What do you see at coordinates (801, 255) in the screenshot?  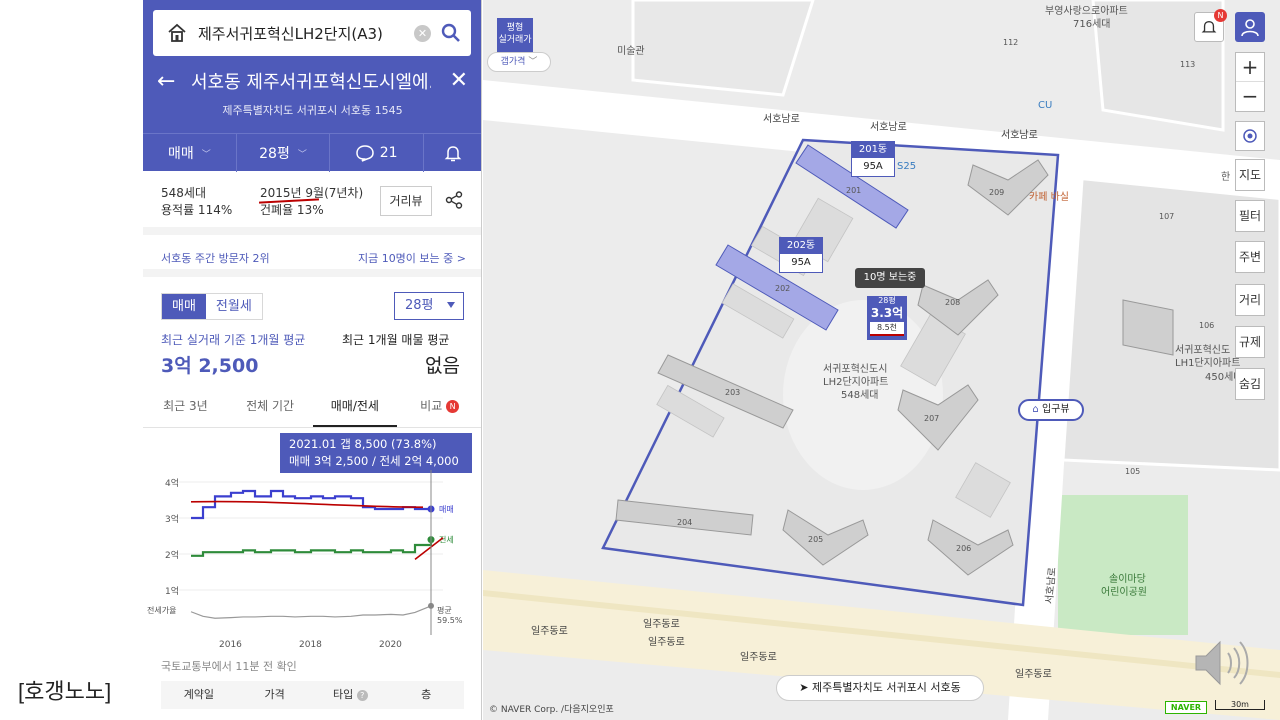 I see `unit-tag-202: 202동 95A` at bounding box center [801, 255].